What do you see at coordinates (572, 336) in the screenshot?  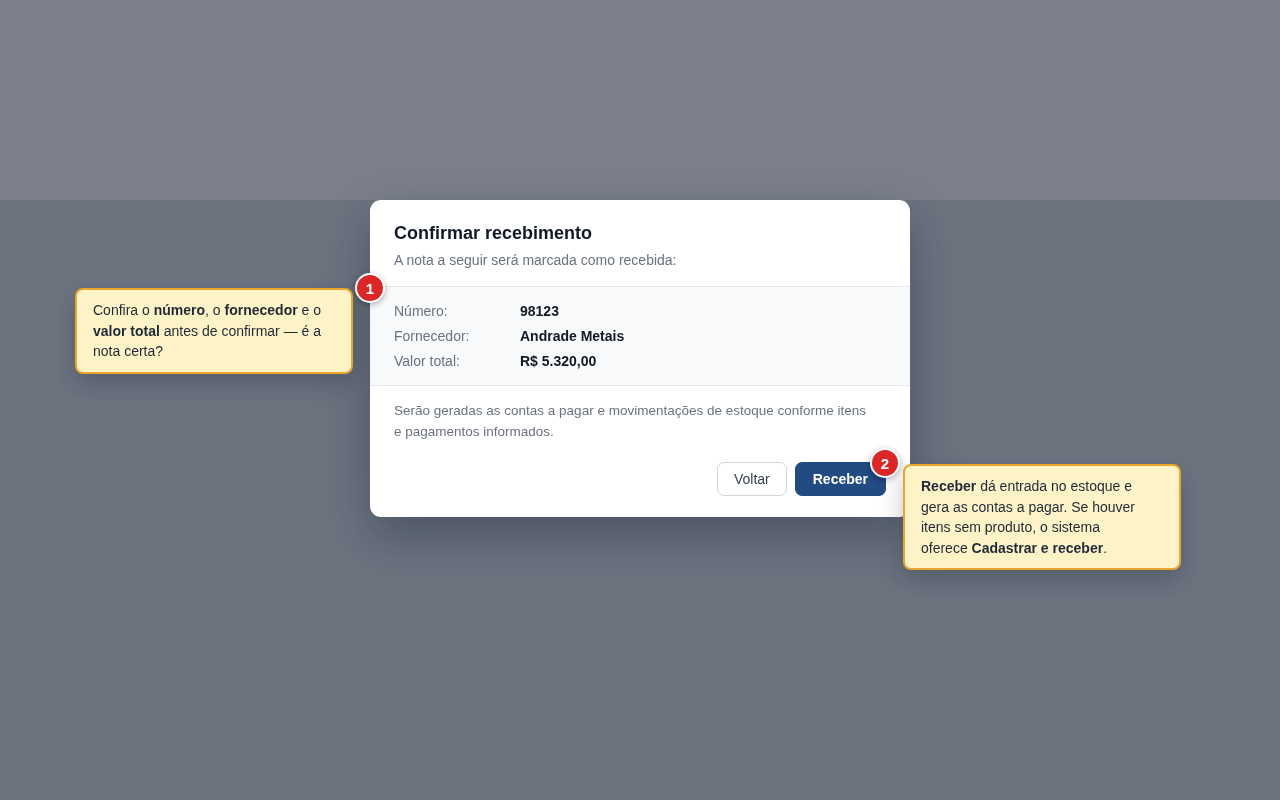 I see `field-value: Andrade Metais` at bounding box center [572, 336].